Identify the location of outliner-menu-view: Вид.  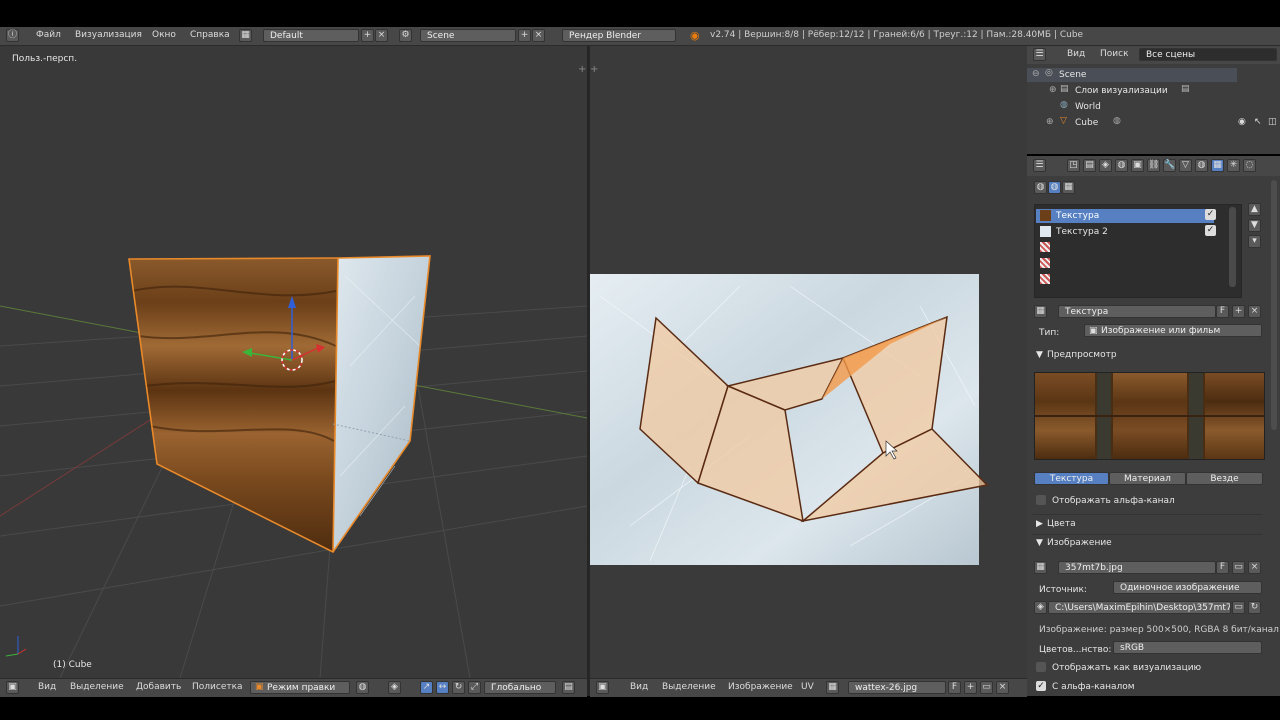
(1076, 54).